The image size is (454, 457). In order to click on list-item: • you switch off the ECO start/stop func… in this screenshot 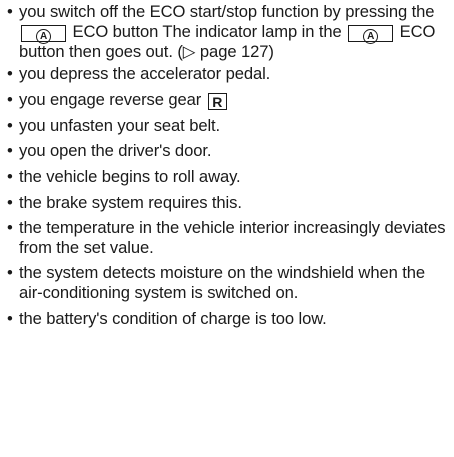, I will do `click(229, 31)`.